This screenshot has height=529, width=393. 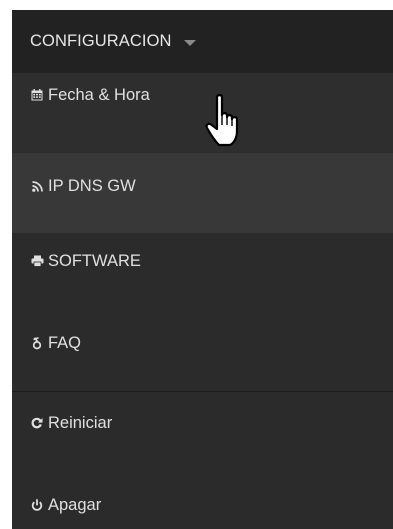 I want to click on power-icon, so click(x=37, y=505).